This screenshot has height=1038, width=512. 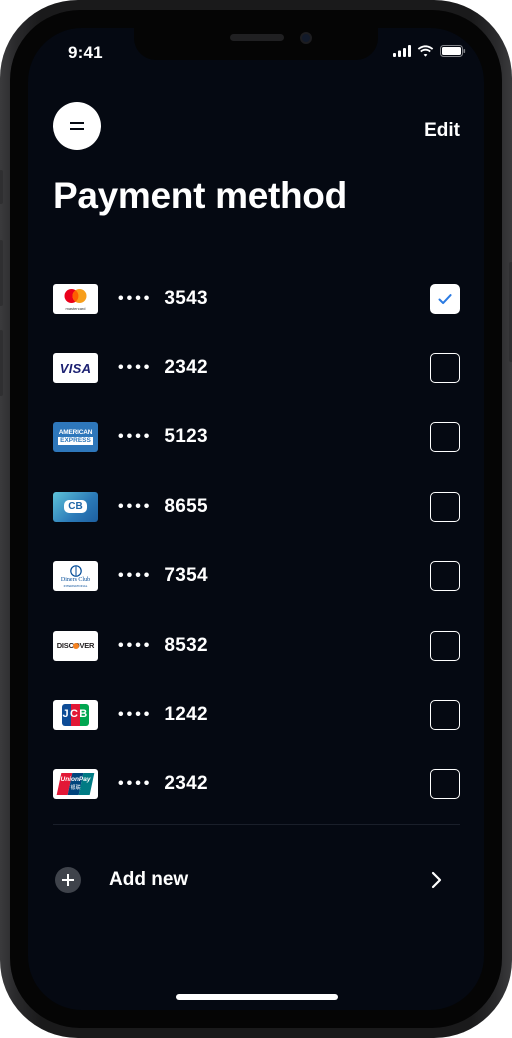 I want to click on menu-icon, so click(x=77, y=126).